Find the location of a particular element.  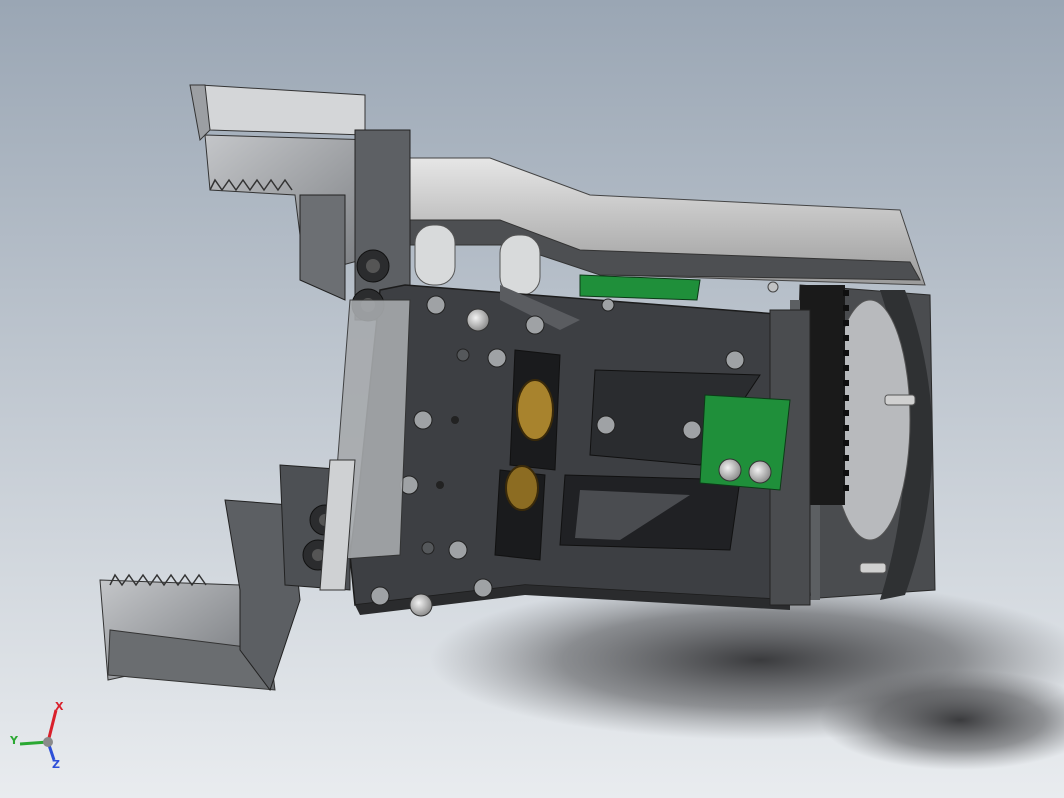

triad-origin is located at coordinates (48, 742).